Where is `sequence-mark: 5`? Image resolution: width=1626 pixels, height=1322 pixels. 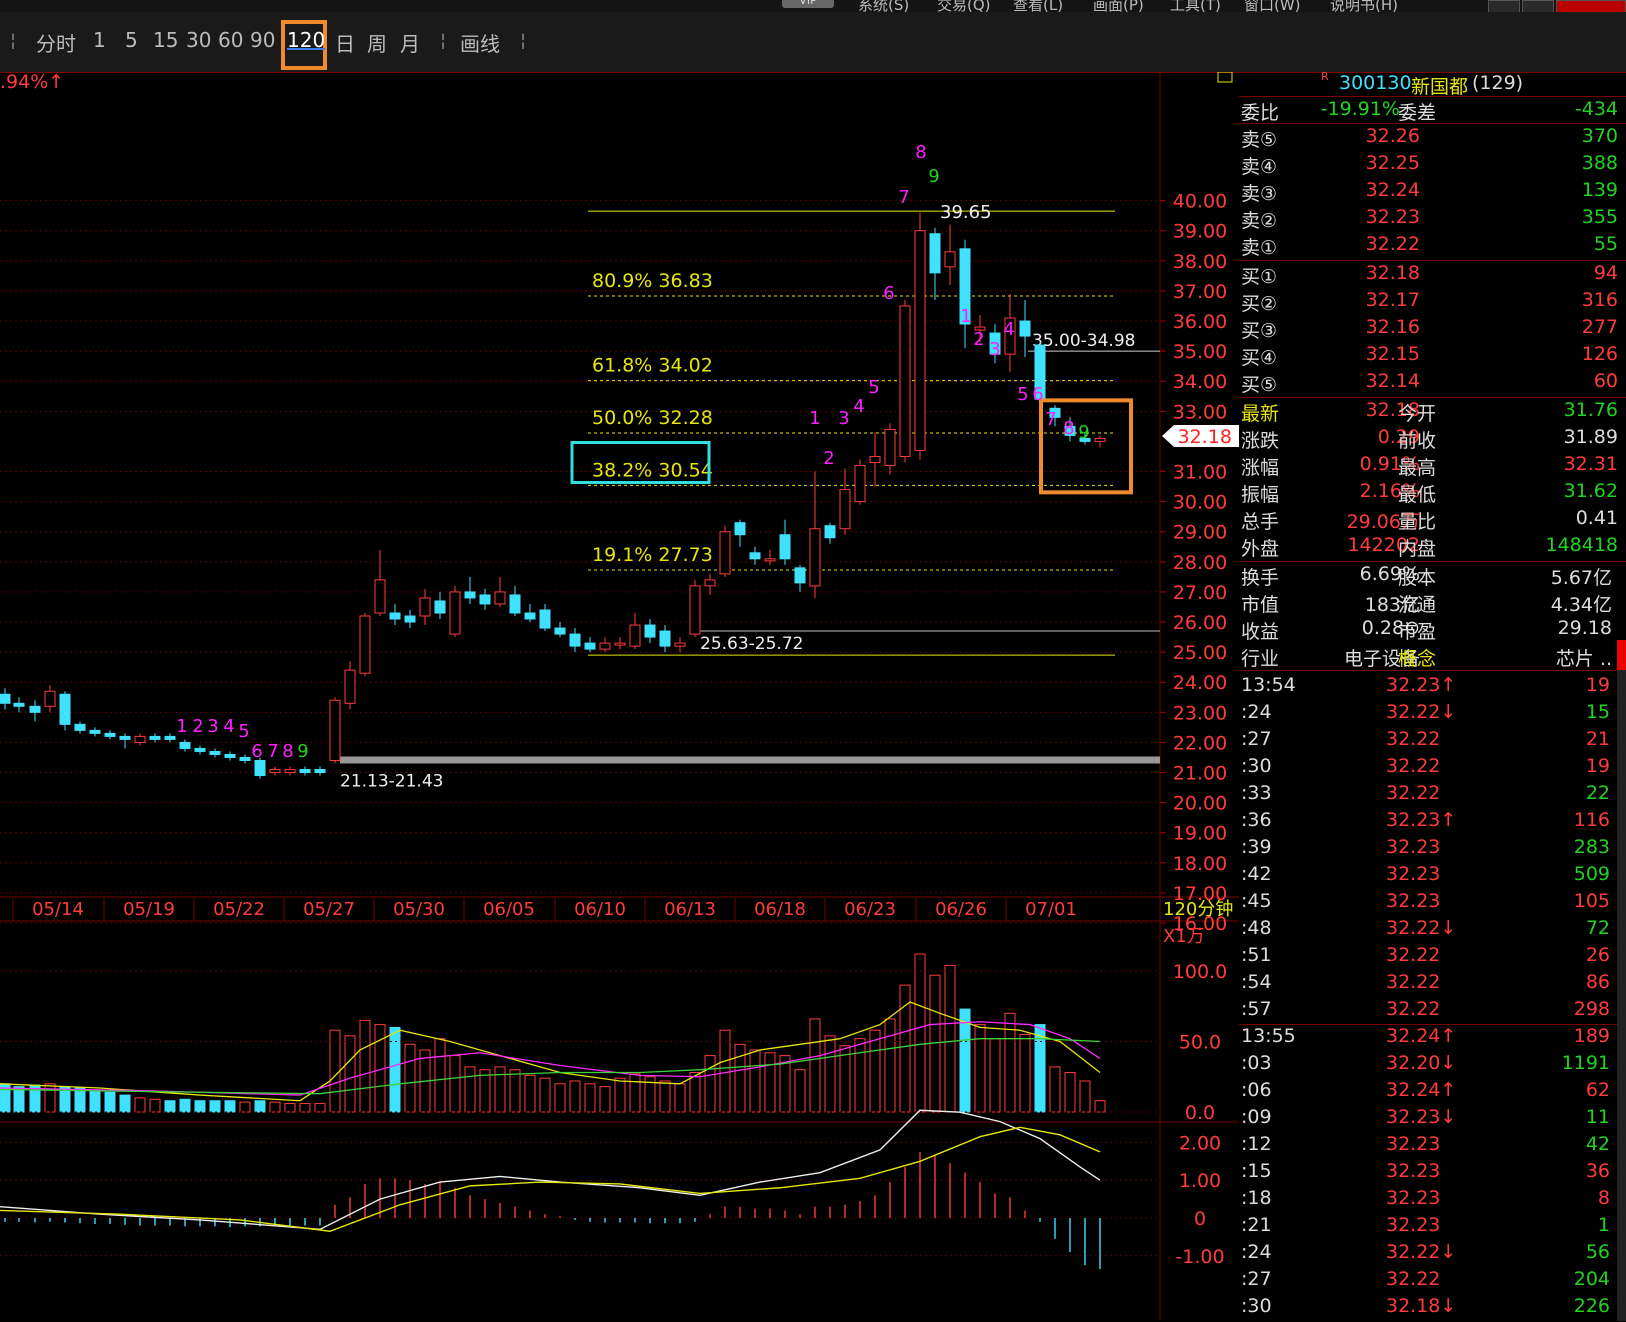
sequence-mark: 5 is located at coordinates (873, 387).